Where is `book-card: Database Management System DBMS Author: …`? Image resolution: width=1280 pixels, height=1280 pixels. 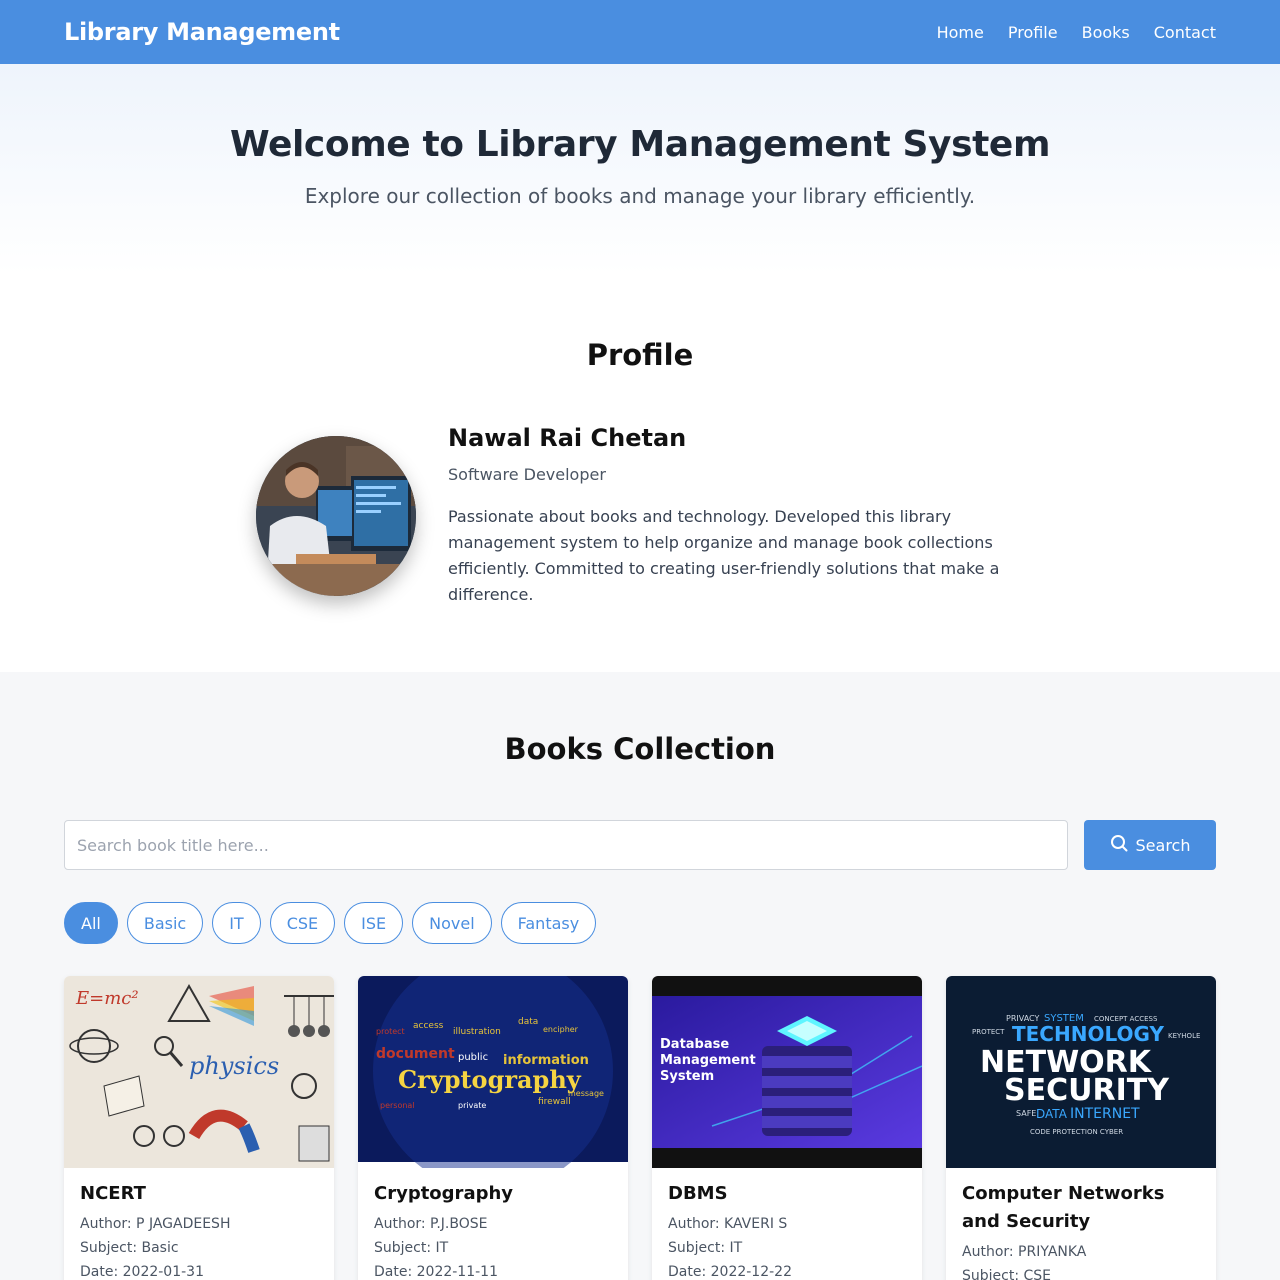 book-card: Database Management System DBMS Author: … is located at coordinates (787, 1128).